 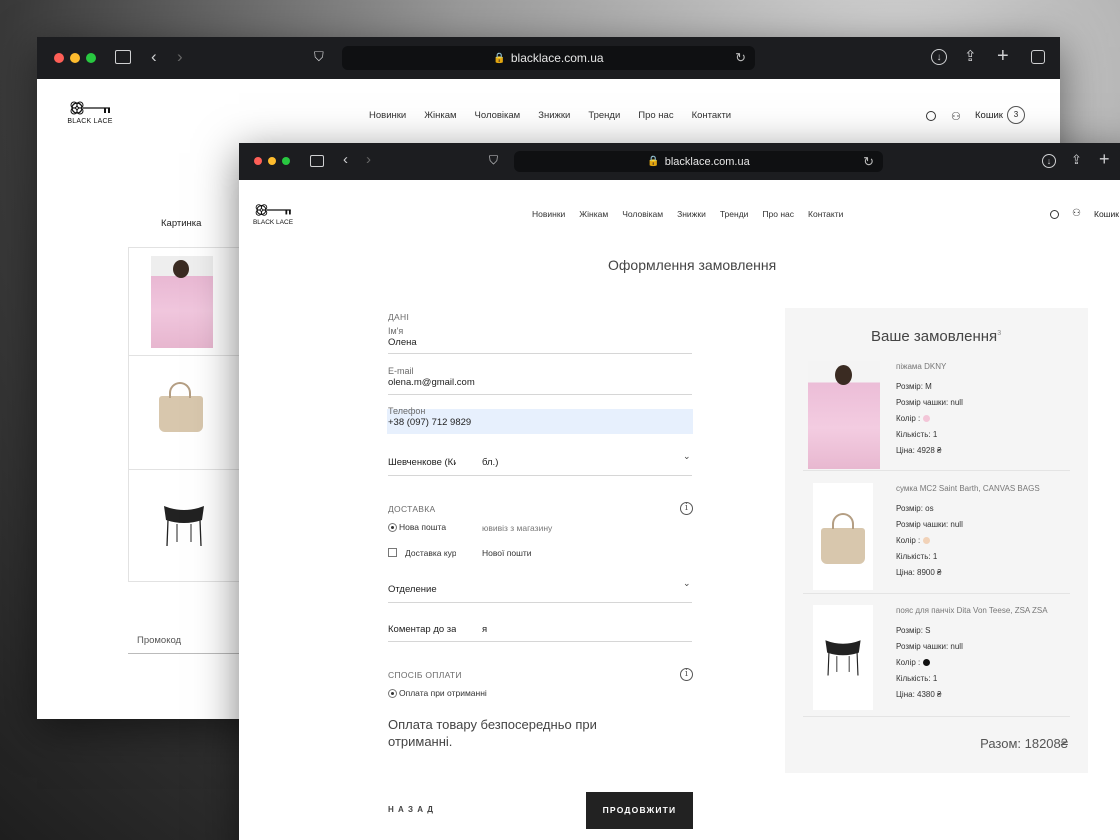 What do you see at coordinates (490, 462) in the screenshot?
I see `region-select-right: бл.)` at bounding box center [490, 462].